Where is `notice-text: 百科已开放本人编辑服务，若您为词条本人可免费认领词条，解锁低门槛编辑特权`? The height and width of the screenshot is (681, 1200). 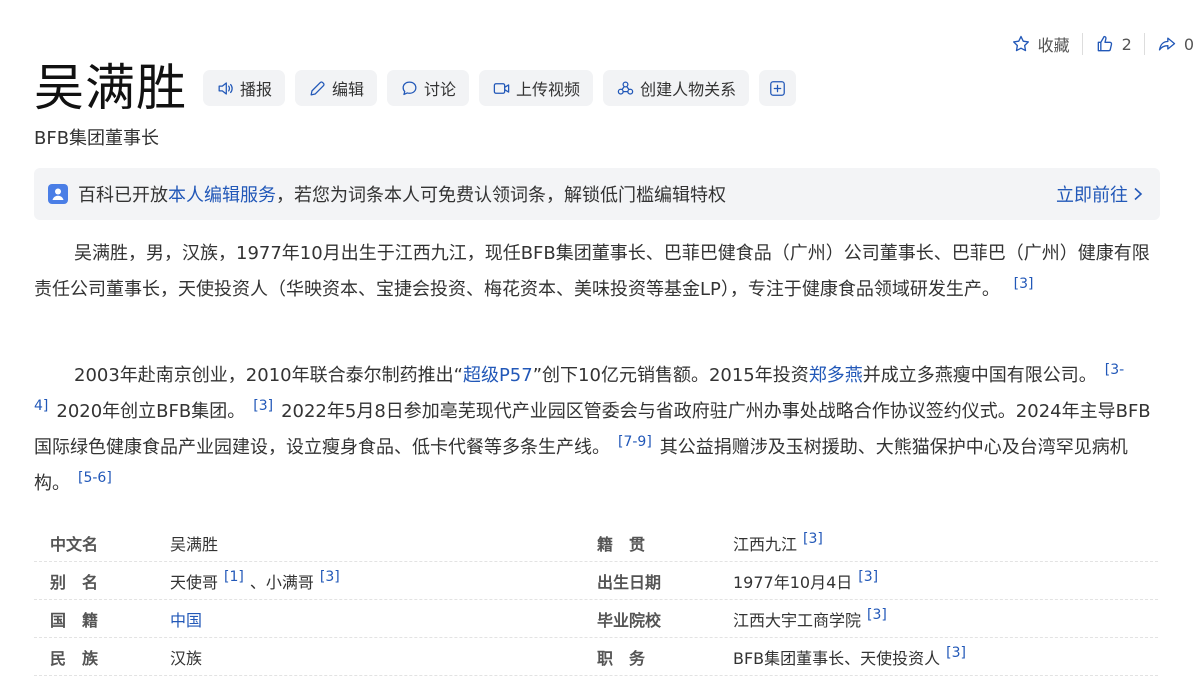 notice-text: 百科已开放本人编辑服务，若您为词条本人可免费认领词条，解锁低门槛编辑特权 is located at coordinates (402, 194).